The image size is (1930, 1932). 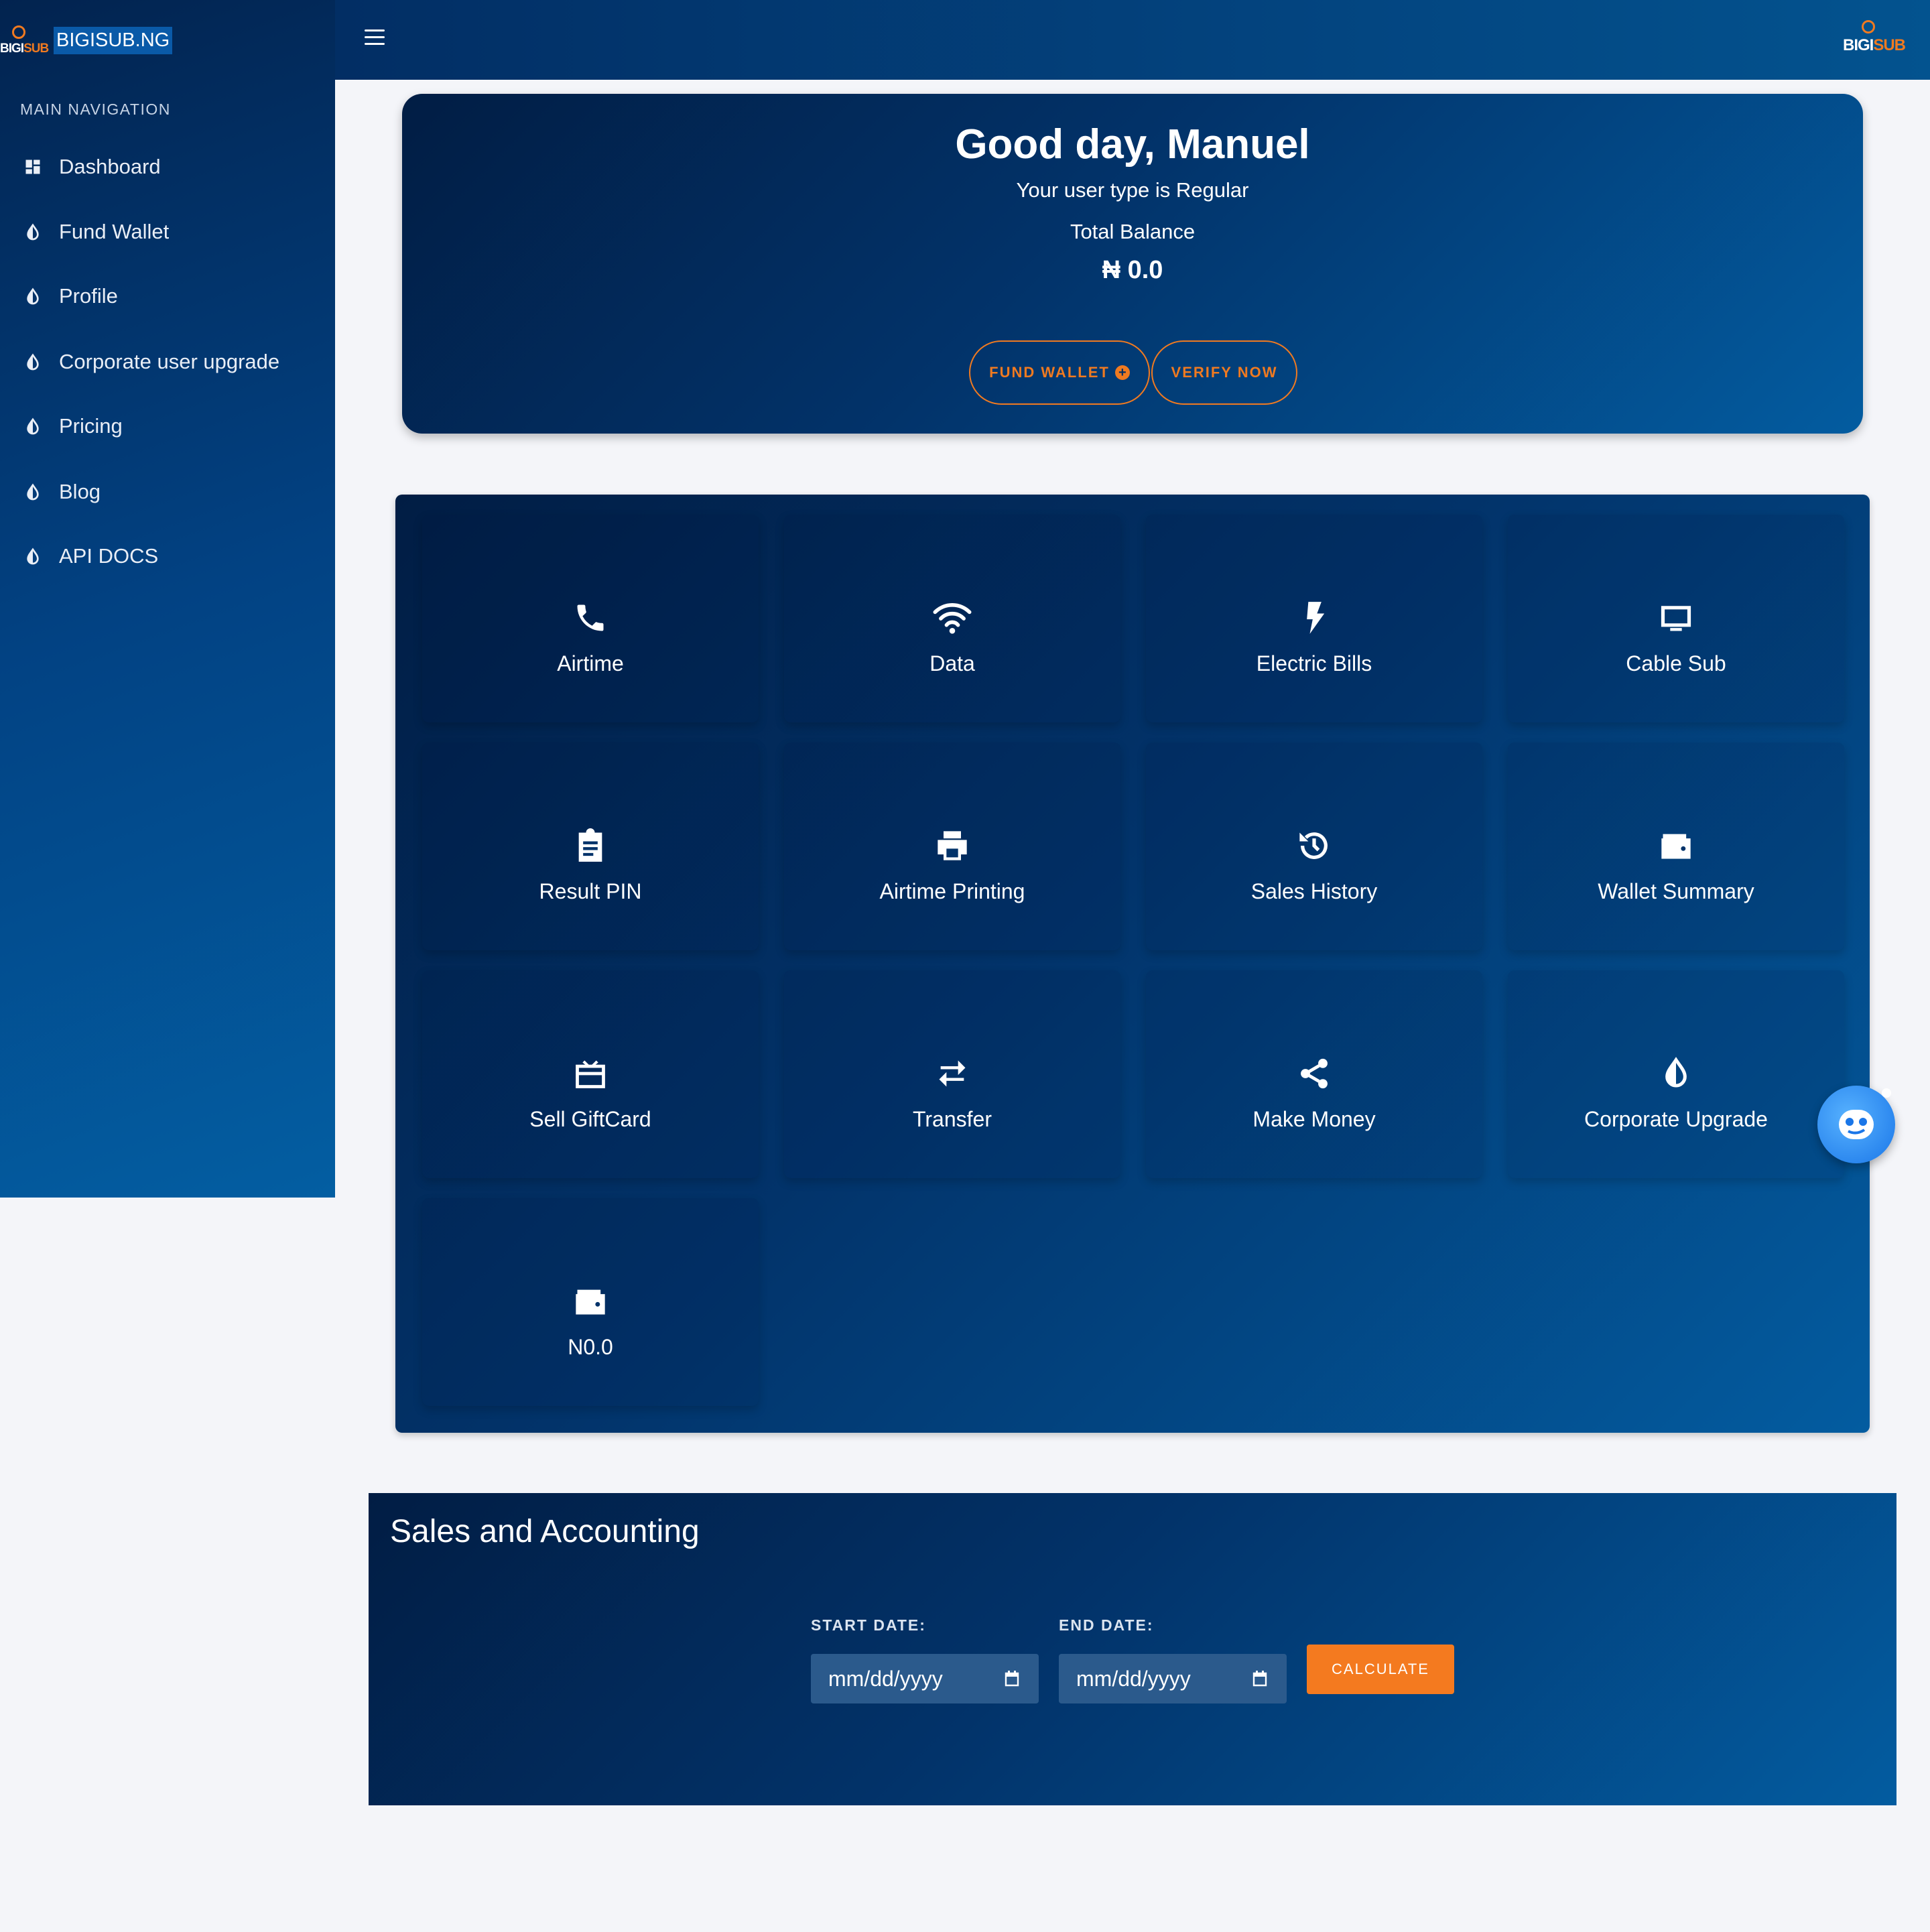 I want to click on printer-icon, so click(x=952, y=845).